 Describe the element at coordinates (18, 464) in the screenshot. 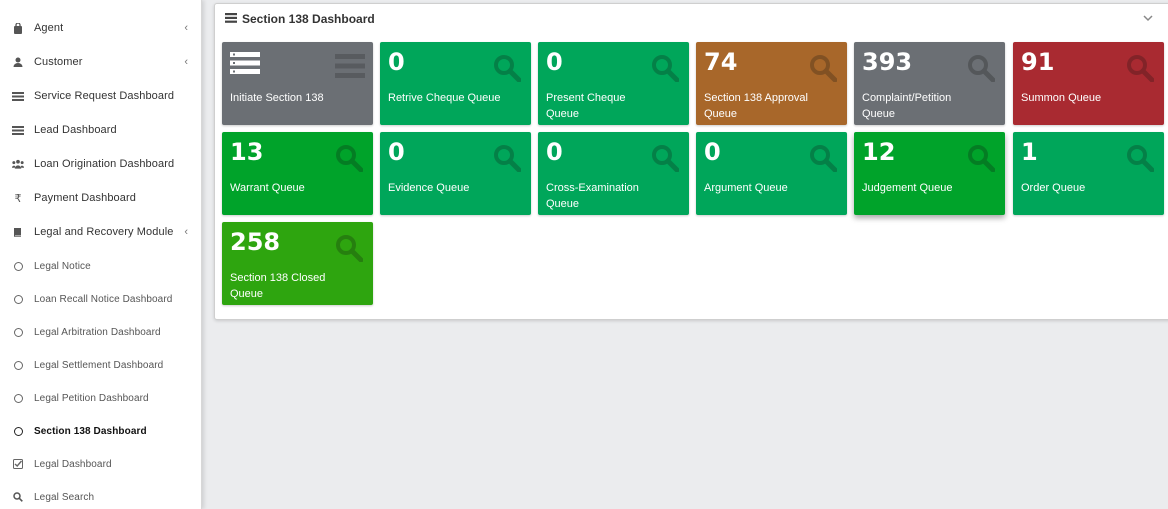

I see `check-square-icon` at that location.